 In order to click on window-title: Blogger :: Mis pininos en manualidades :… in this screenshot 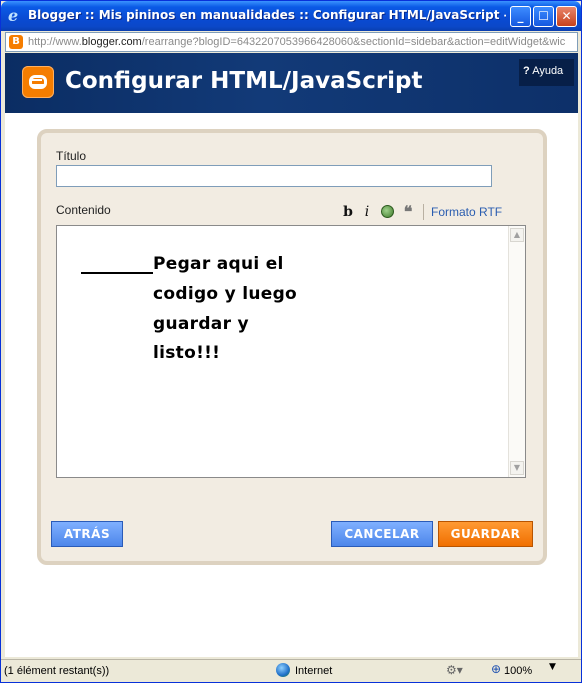, I will do `click(267, 15)`.